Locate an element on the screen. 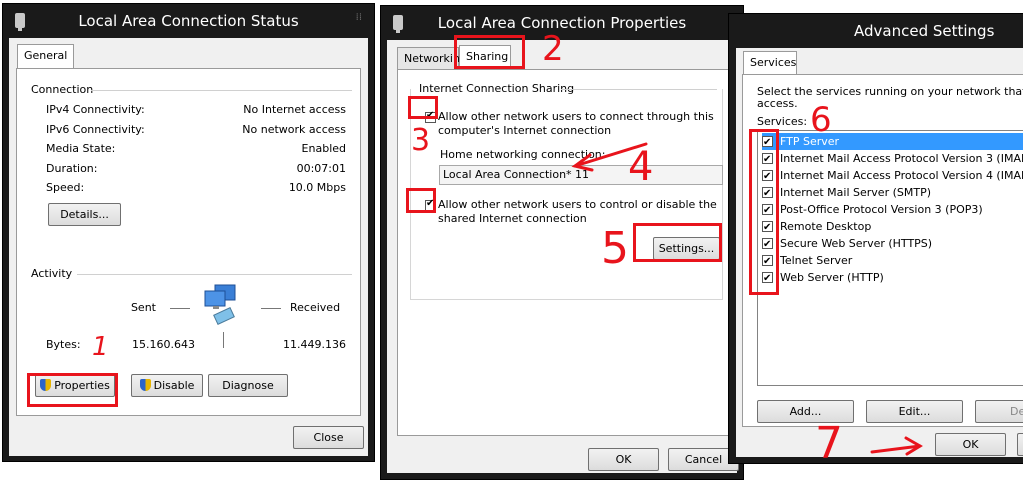 The height and width of the screenshot is (482, 1023). highlight-allow-connect is located at coordinates (423, 107).